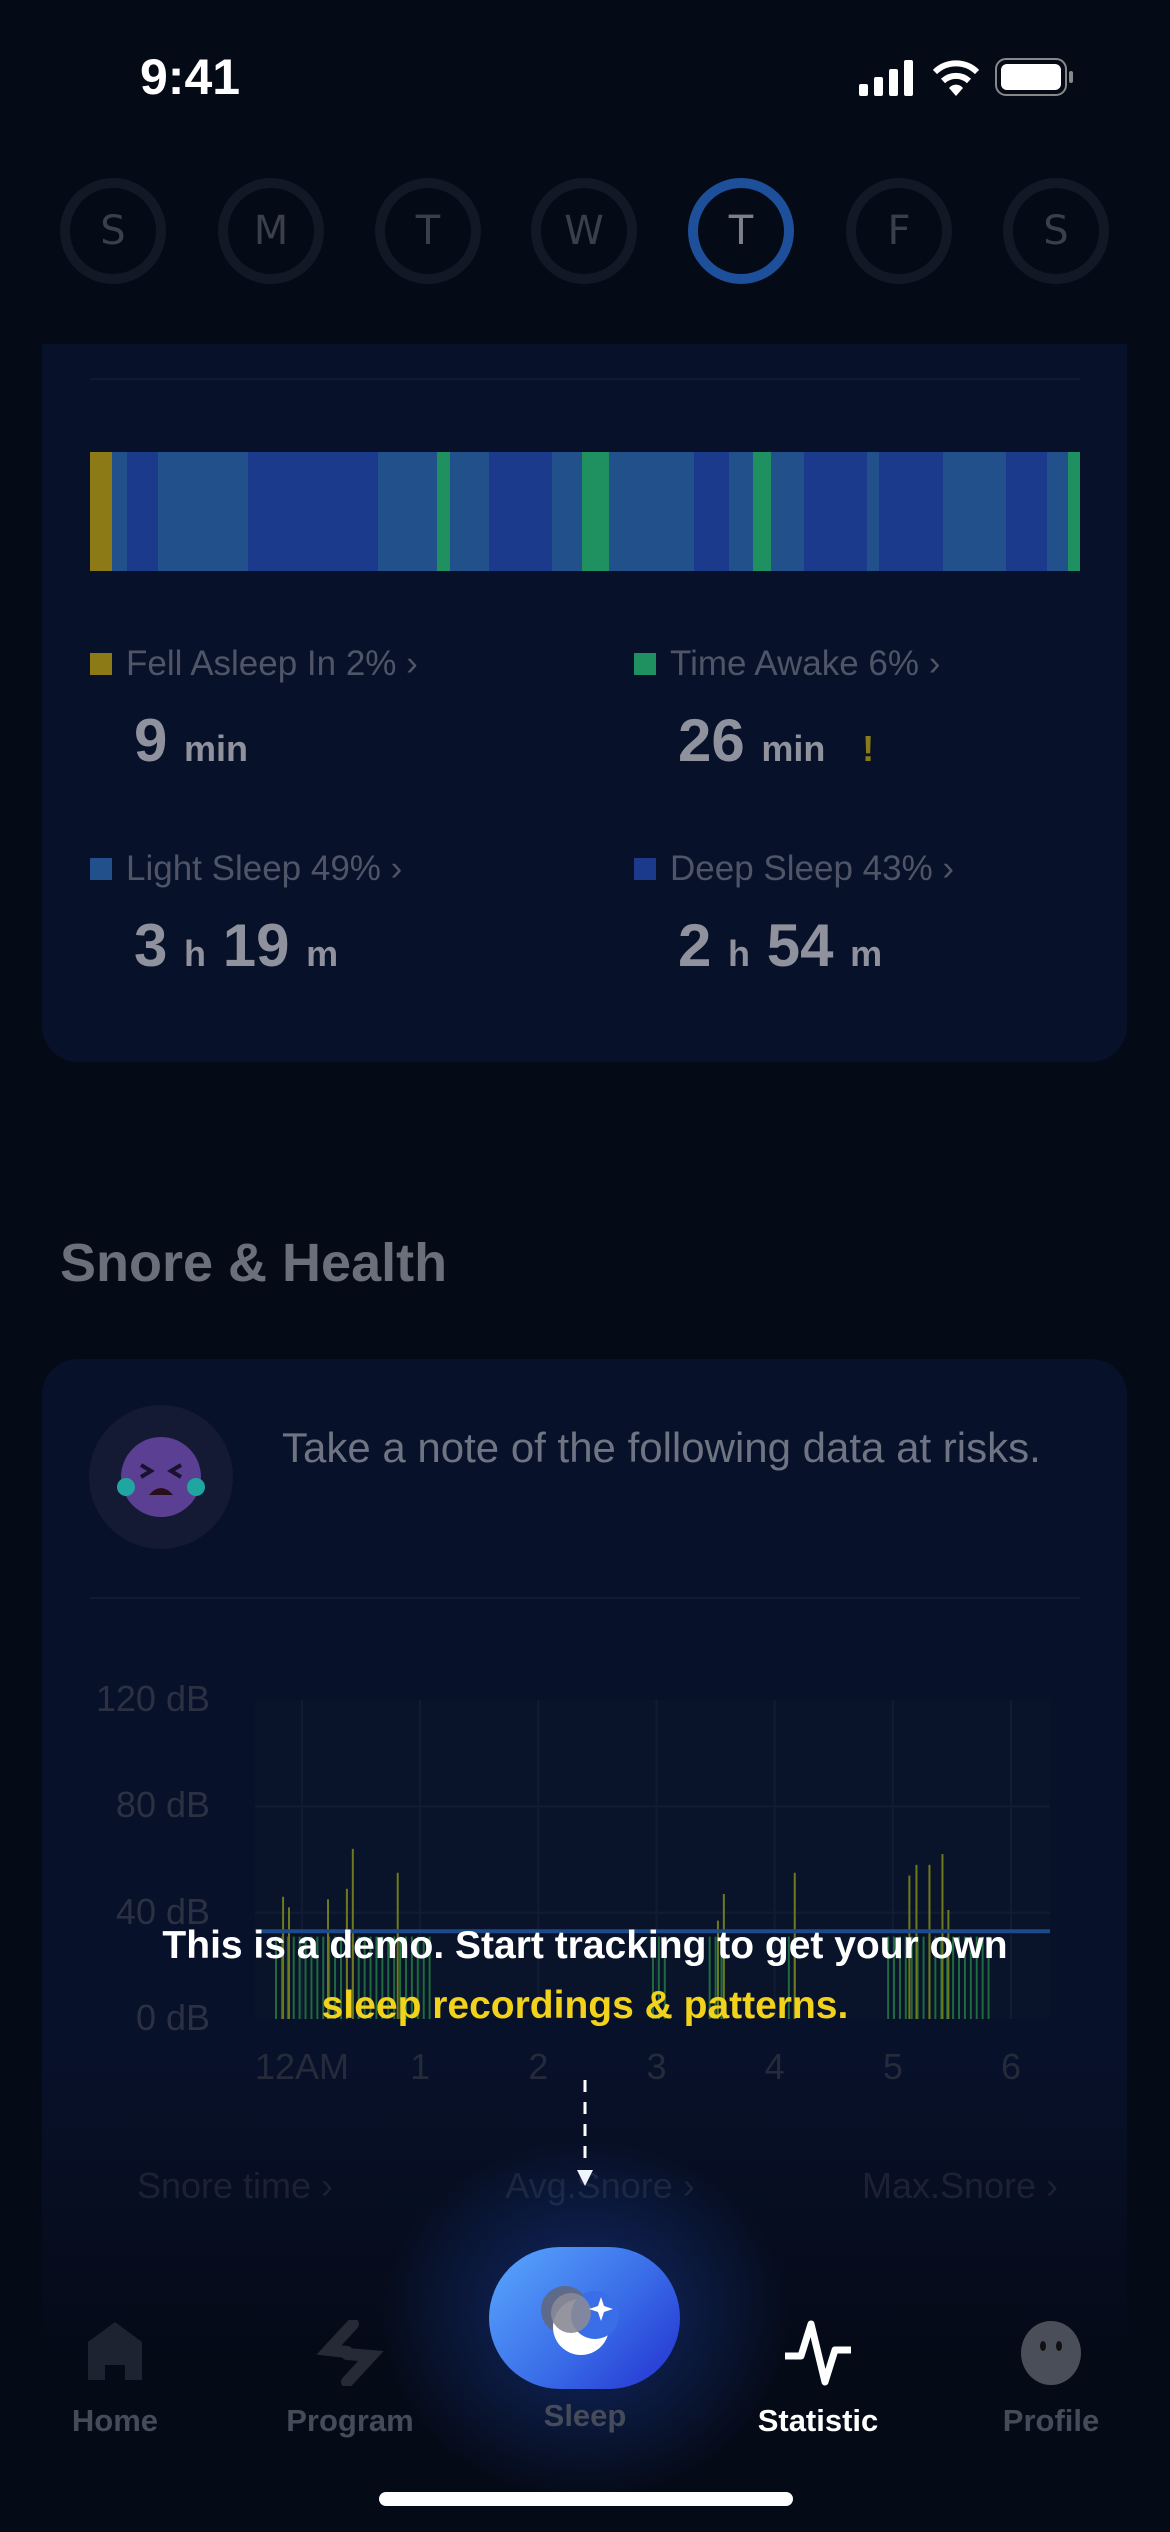 The height and width of the screenshot is (2532, 1170). I want to click on status-time: 9:41, so click(190, 77).